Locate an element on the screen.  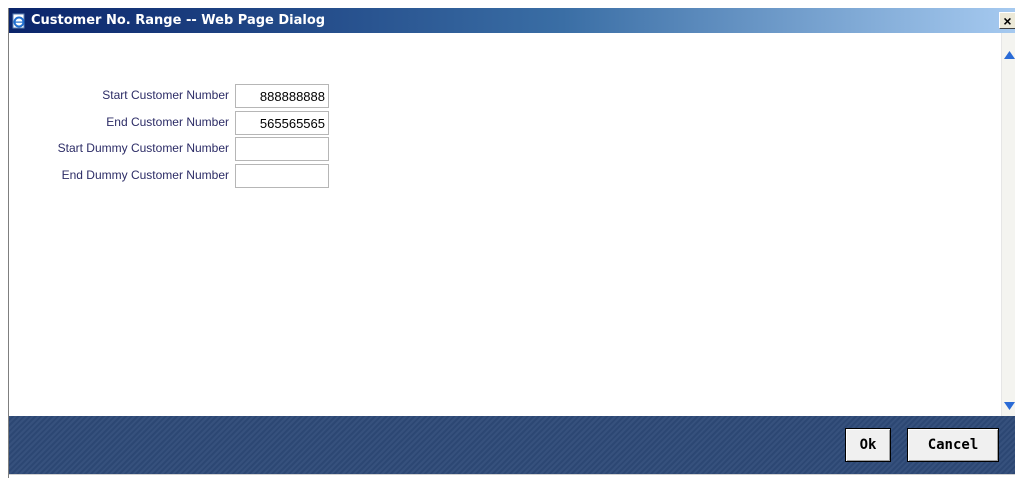
end-dummy-customer-number-row: End Dummy Customer Number is located at coordinates (209, 176).